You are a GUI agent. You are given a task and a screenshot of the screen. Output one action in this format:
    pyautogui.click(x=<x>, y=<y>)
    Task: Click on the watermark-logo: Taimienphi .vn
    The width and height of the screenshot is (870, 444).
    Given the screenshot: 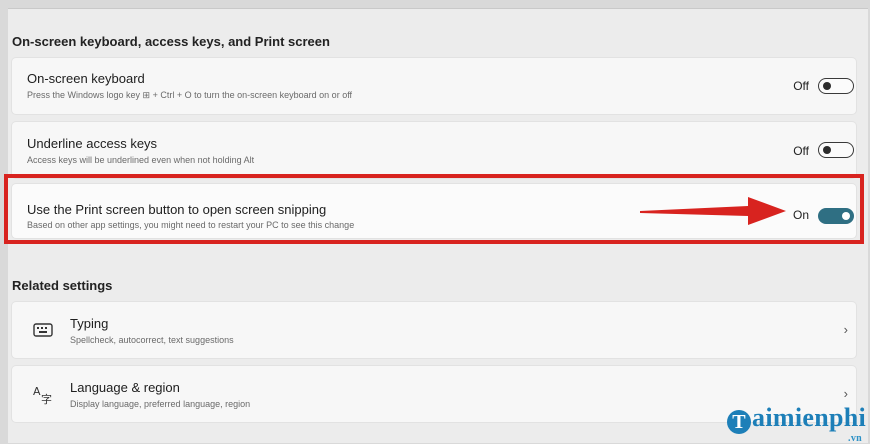 What is the action you would take?
    pyautogui.click(x=796, y=423)
    